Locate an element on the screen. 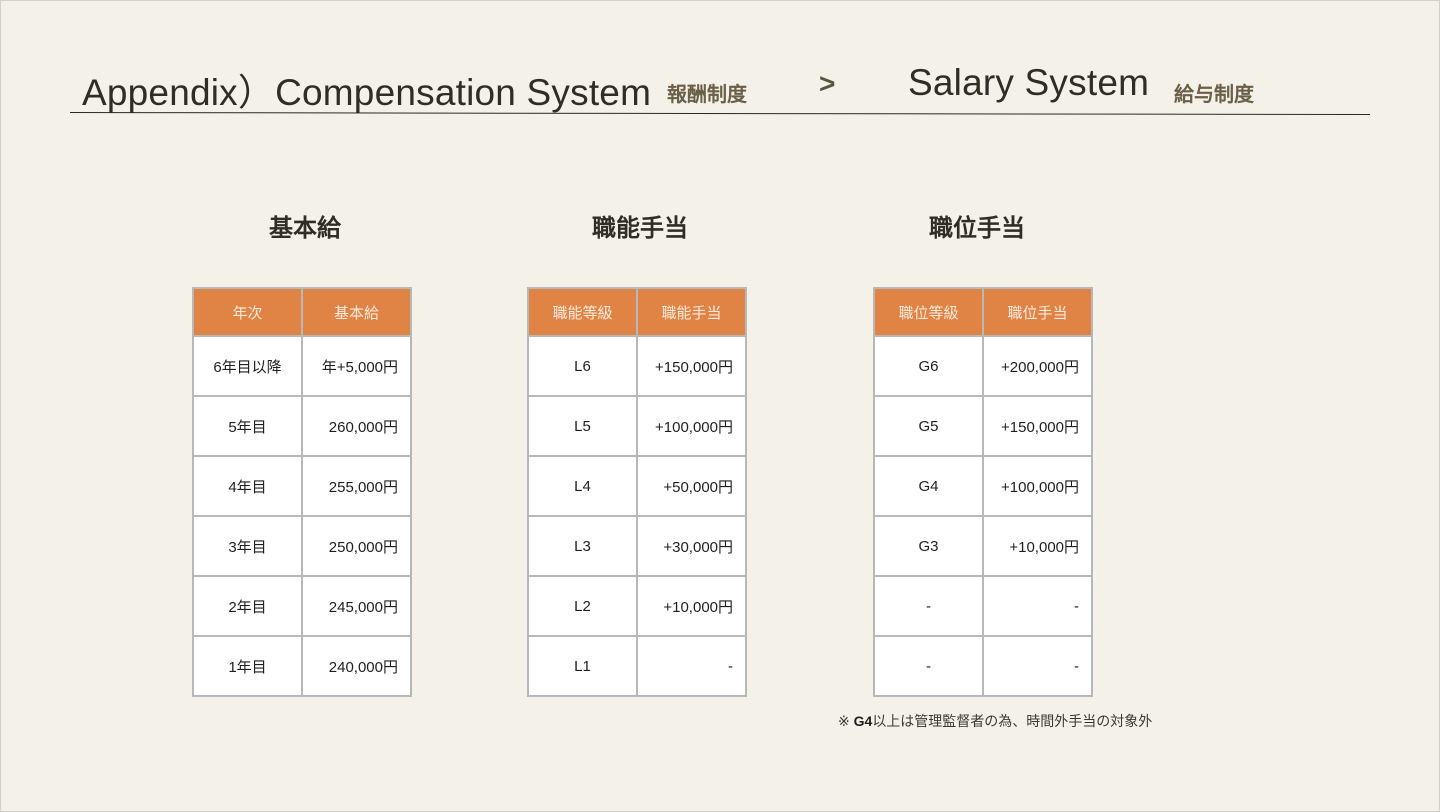 The width and height of the screenshot is (1440, 812). table-row: G3 +10,000円 is located at coordinates (983, 546).